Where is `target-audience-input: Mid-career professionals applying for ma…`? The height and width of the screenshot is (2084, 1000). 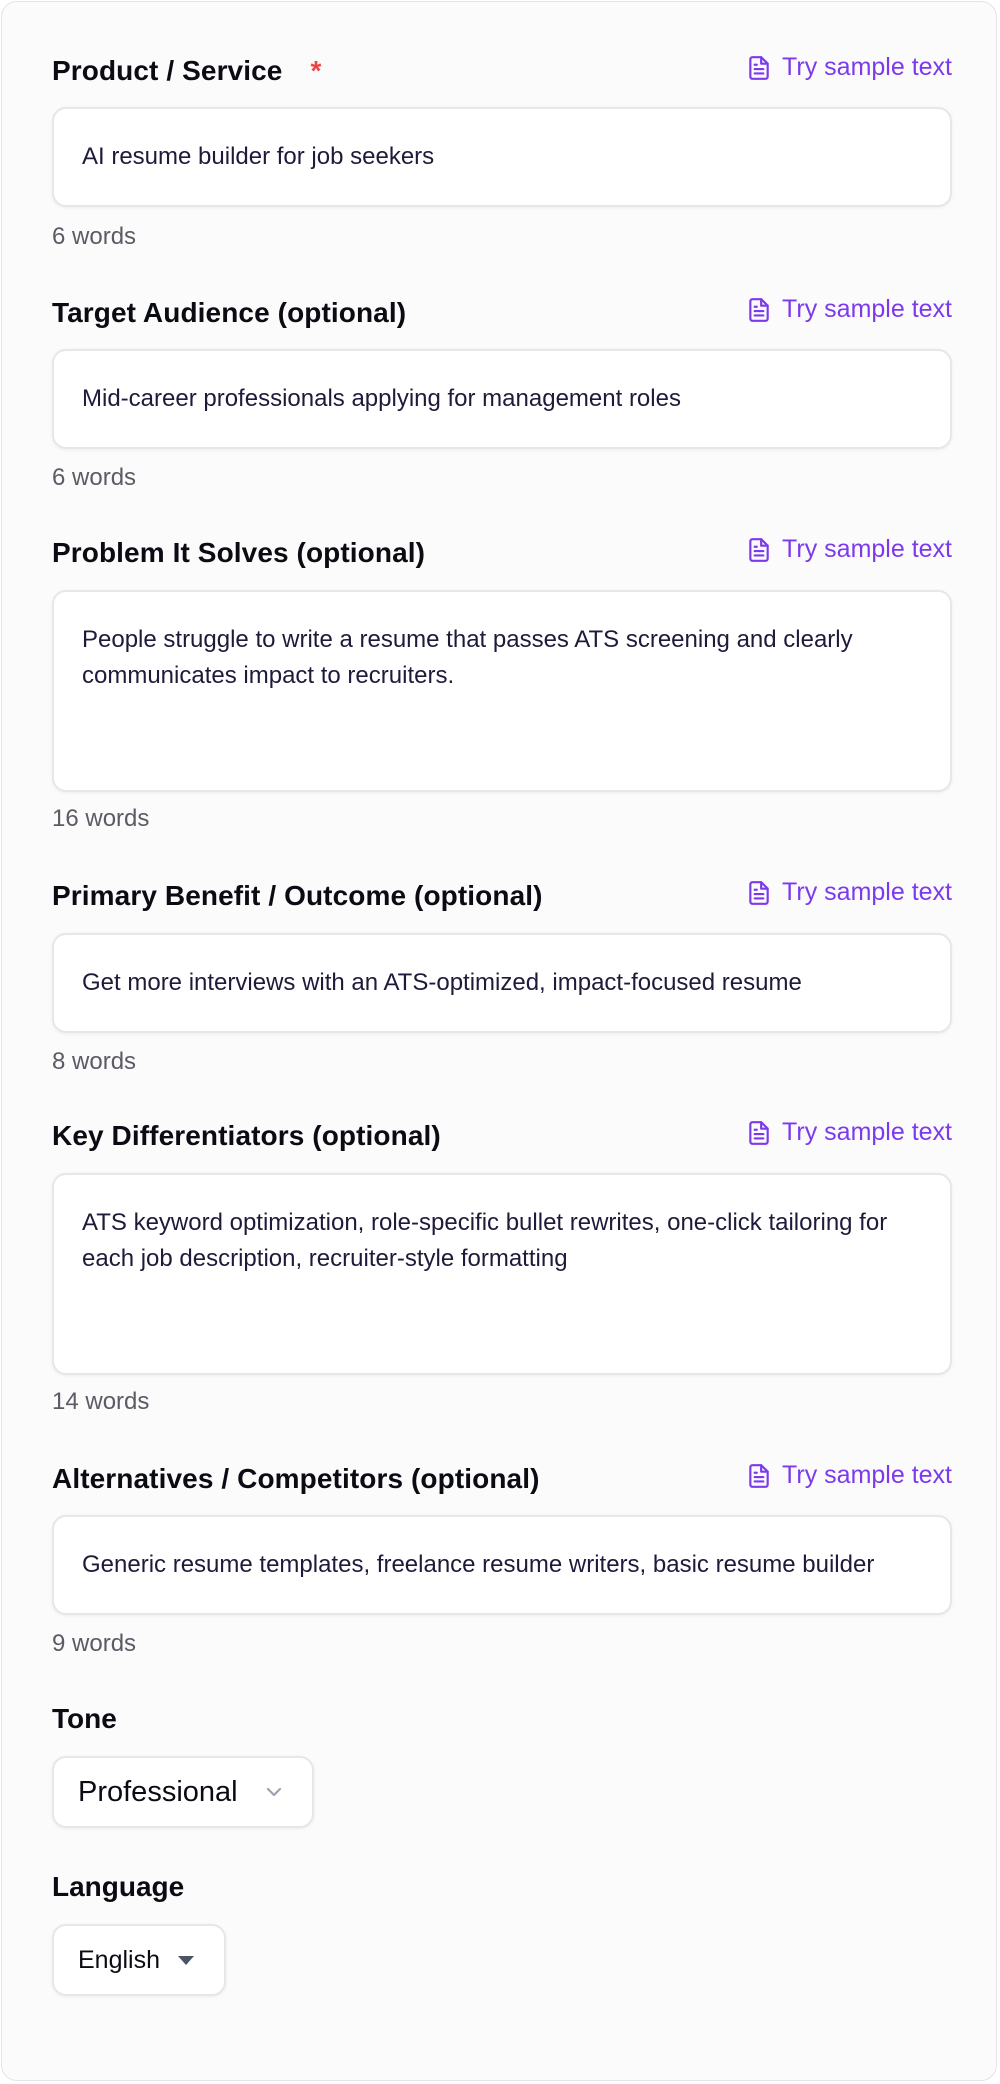 target-audience-input: Mid-career professionals applying for ma… is located at coordinates (502, 399).